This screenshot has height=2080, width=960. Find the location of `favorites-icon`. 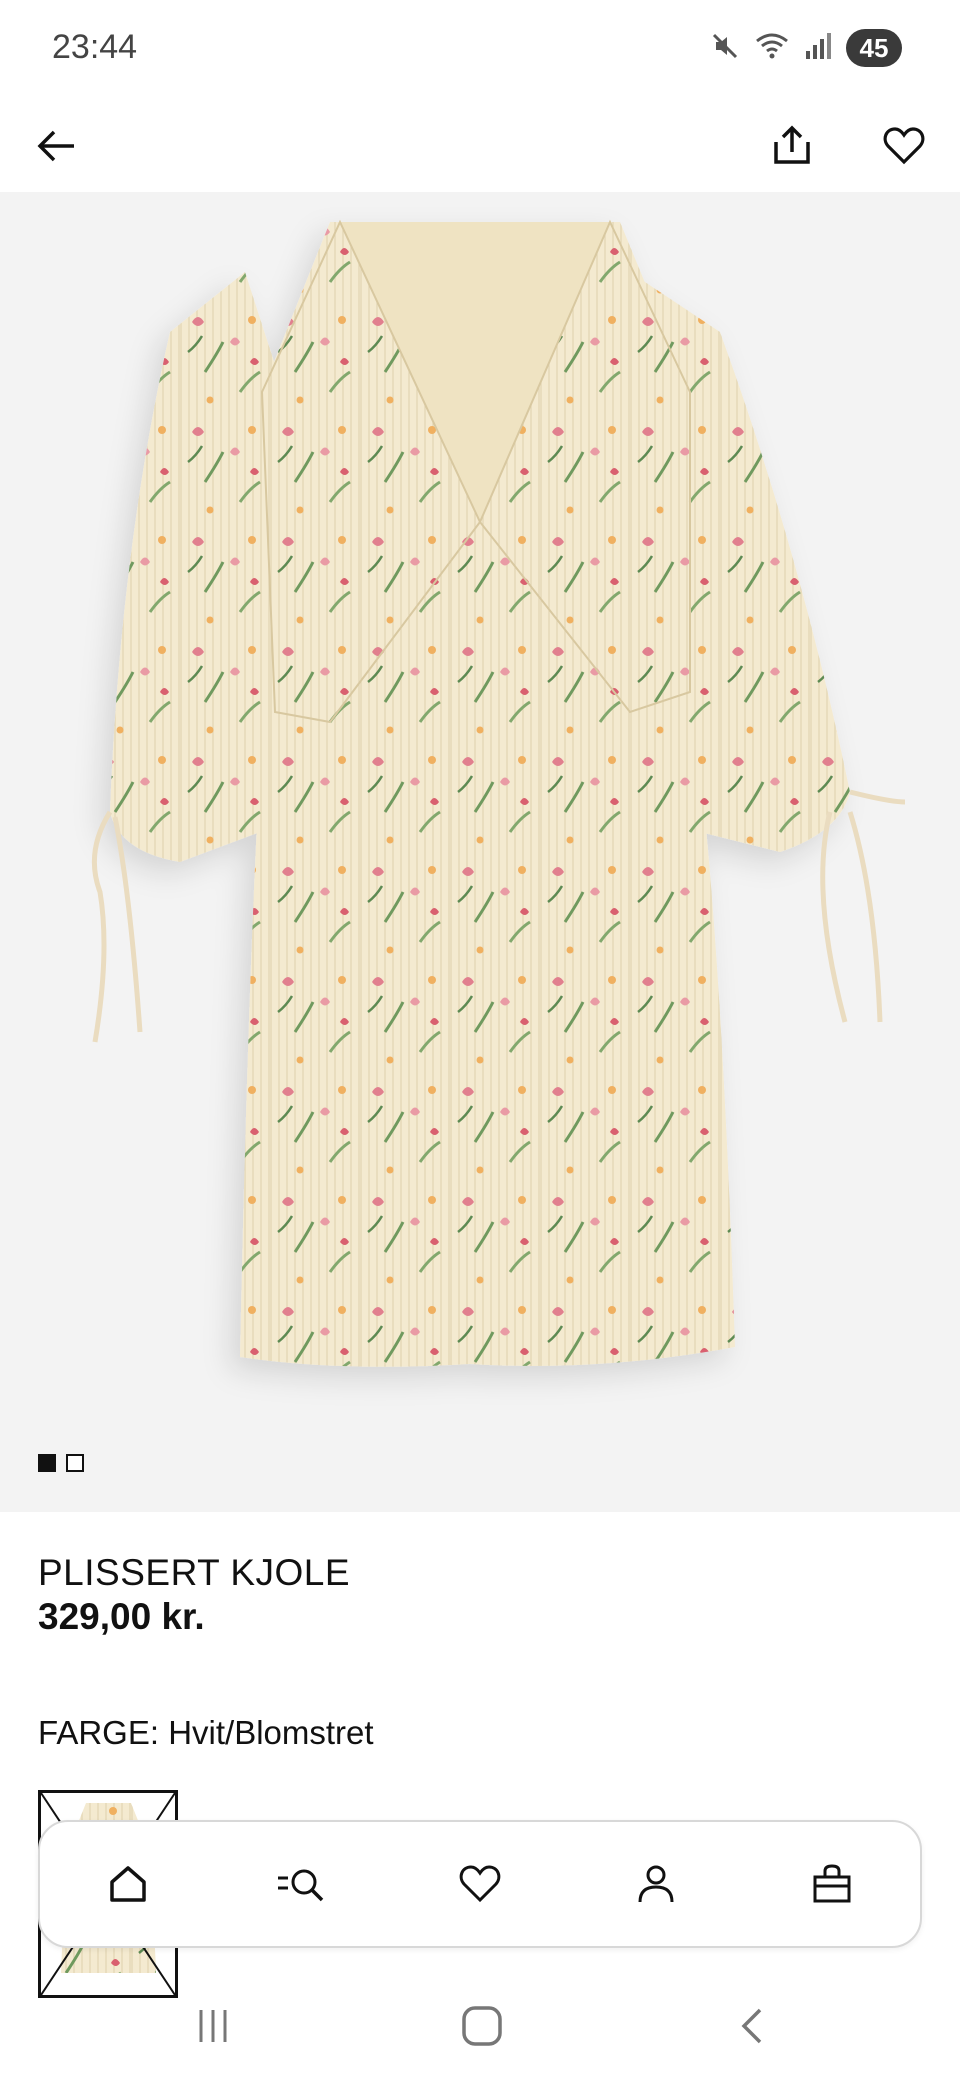

favorites-icon is located at coordinates (480, 1884).